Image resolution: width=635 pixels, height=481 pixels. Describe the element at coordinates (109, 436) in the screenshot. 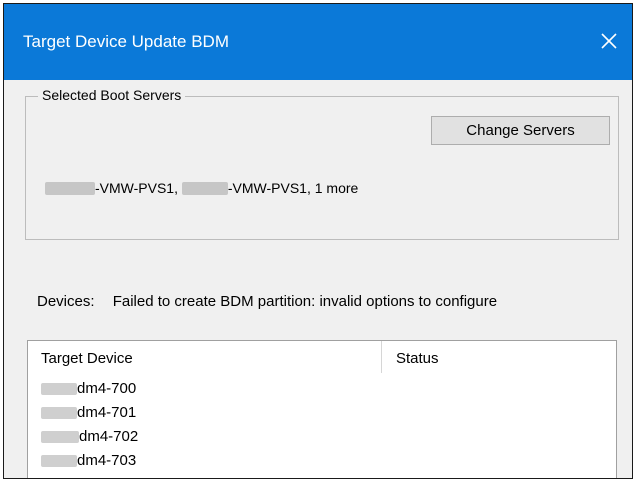

I see `device-name: dm4-702` at that location.